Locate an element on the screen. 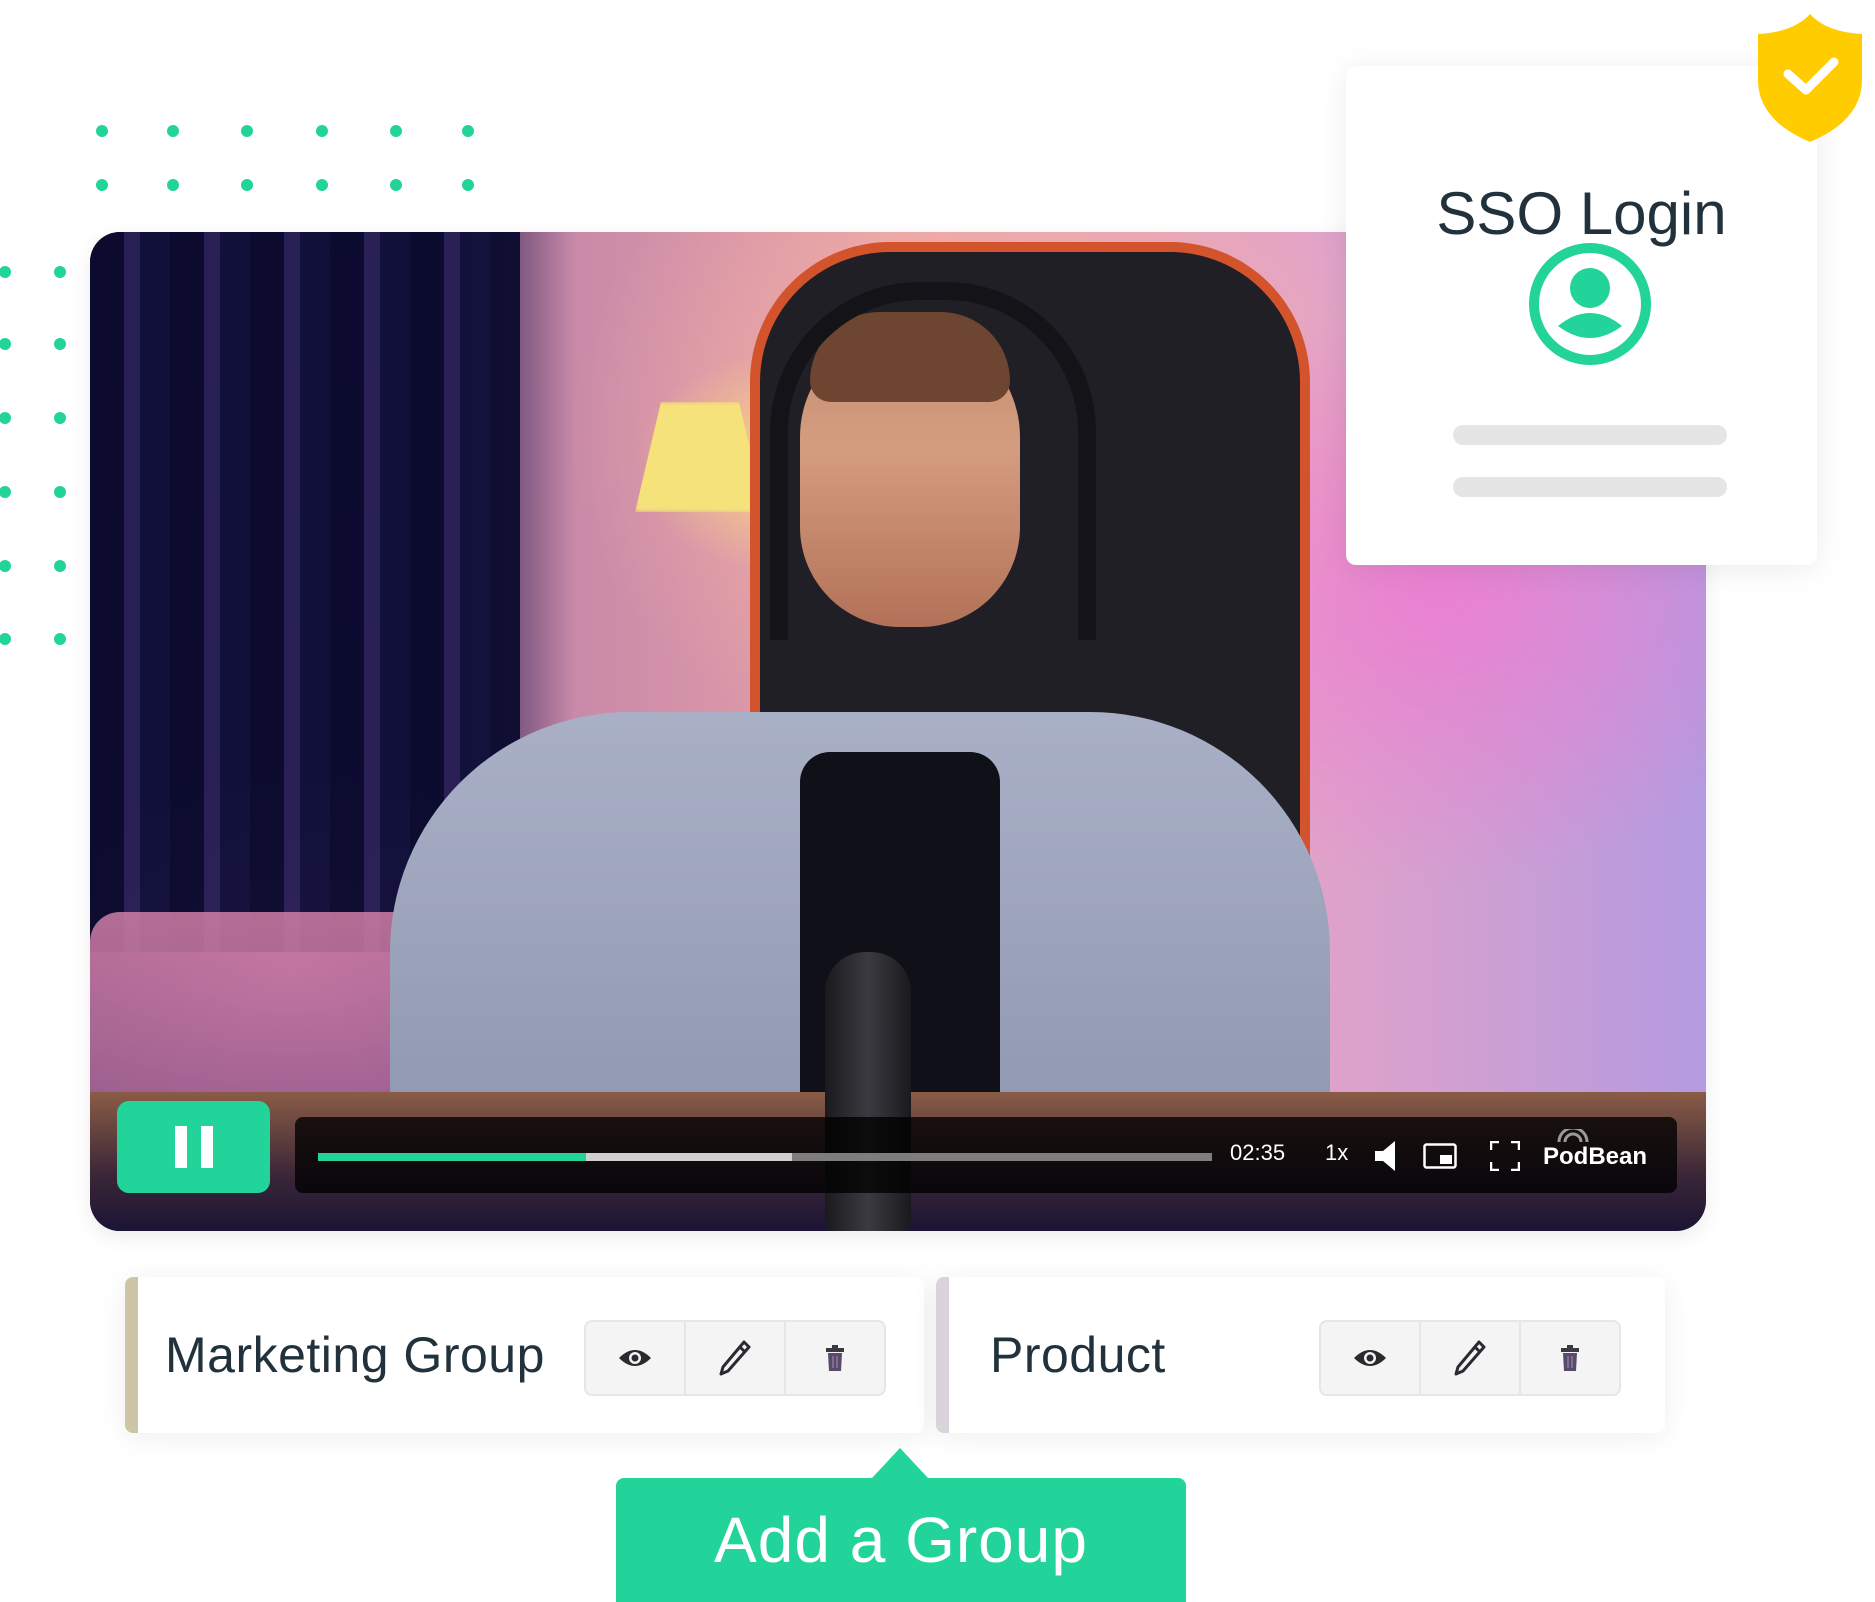  sso-login-card: SSO Login is located at coordinates (1581, 315).